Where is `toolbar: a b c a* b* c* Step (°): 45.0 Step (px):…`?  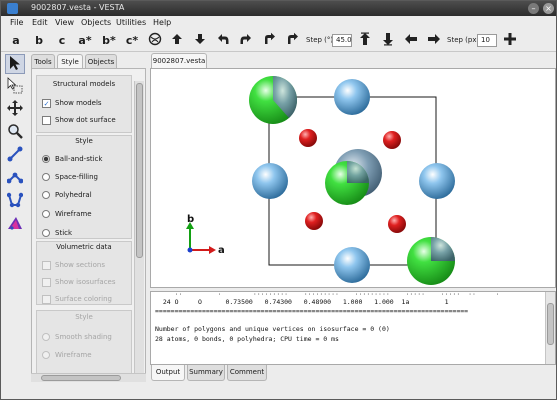 toolbar: a b c a* b* c* Step (°): 45.0 Step (px):… is located at coordinates (278, 41).